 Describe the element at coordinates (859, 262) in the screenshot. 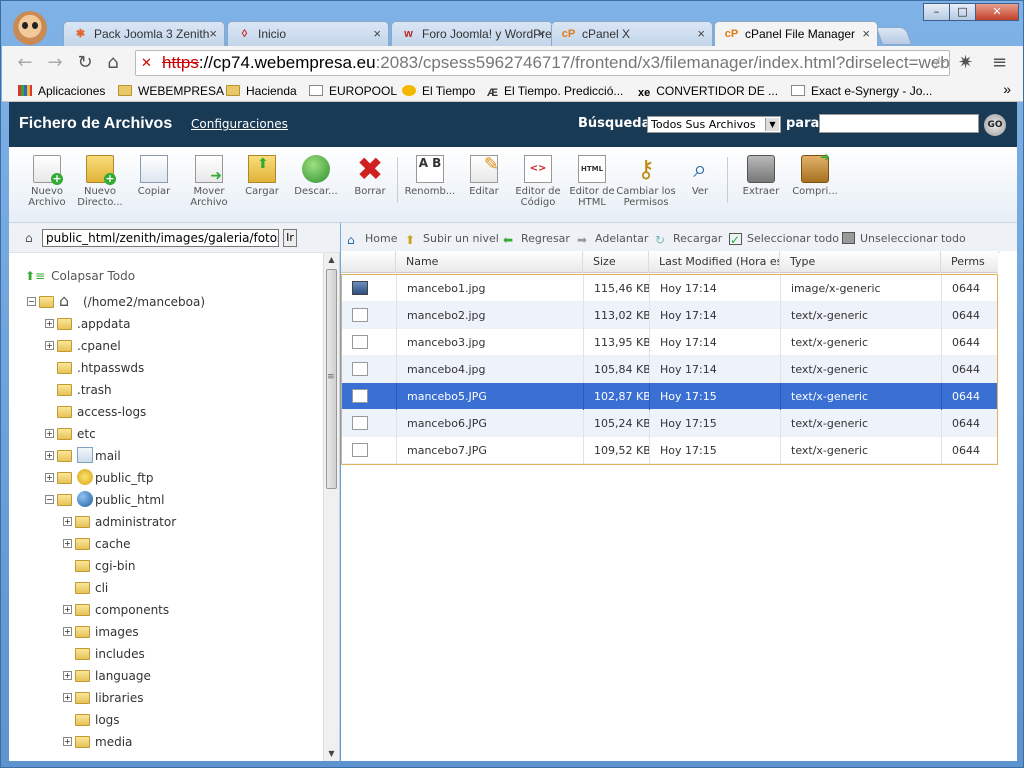

I see `column-header-type: Type` at that location.